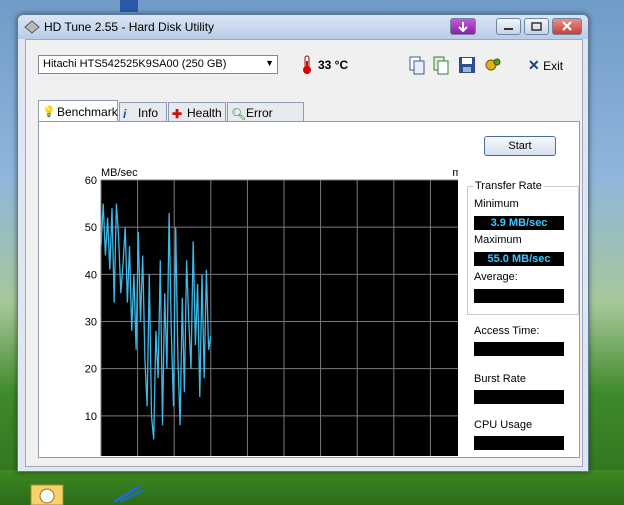 The image size is (624, 505). I want to click on pin-down-icon, so click(463, 27).